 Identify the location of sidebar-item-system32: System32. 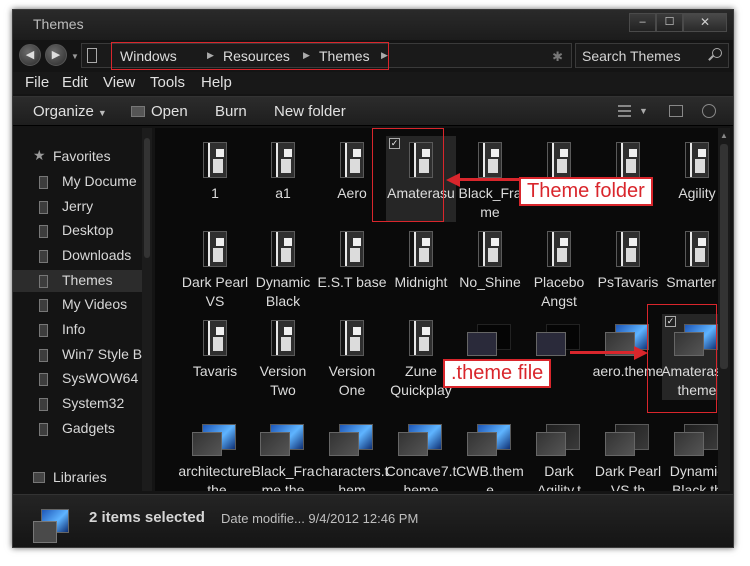
(78, 404).